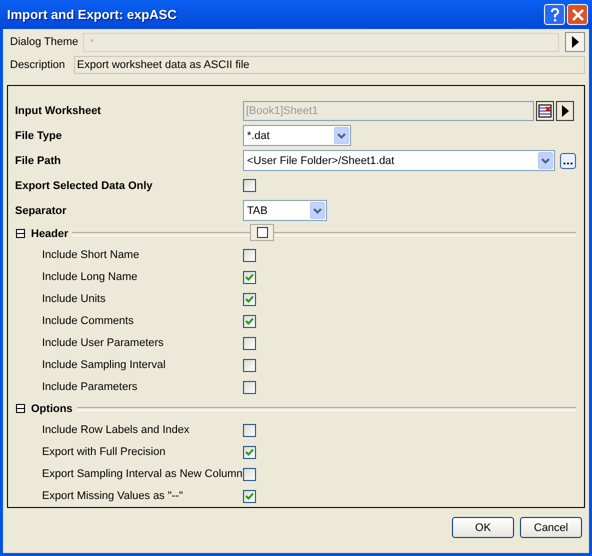 The image size is (592, 556). I want to click on dropdown: *.dat, so click(297, 135).